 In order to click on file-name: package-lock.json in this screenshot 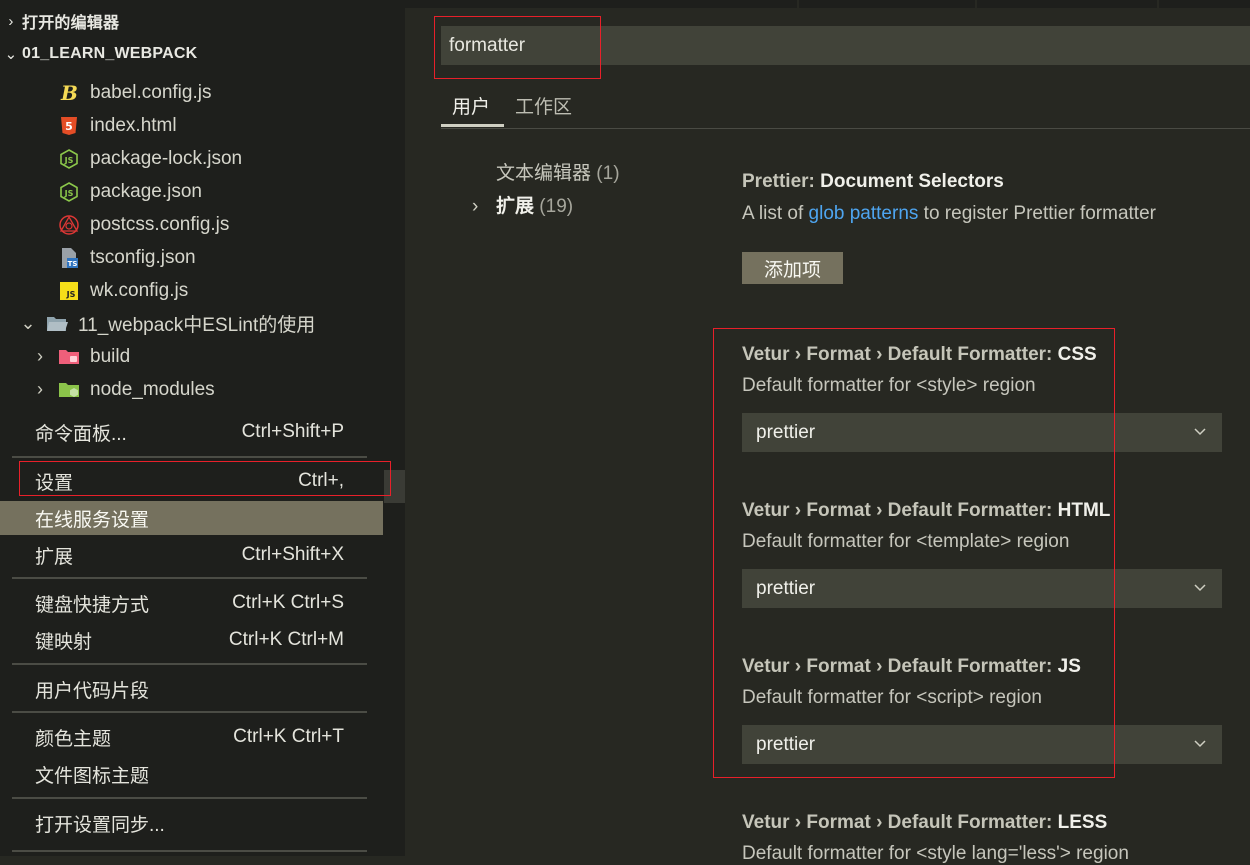, I will do `click(166, 158)`.